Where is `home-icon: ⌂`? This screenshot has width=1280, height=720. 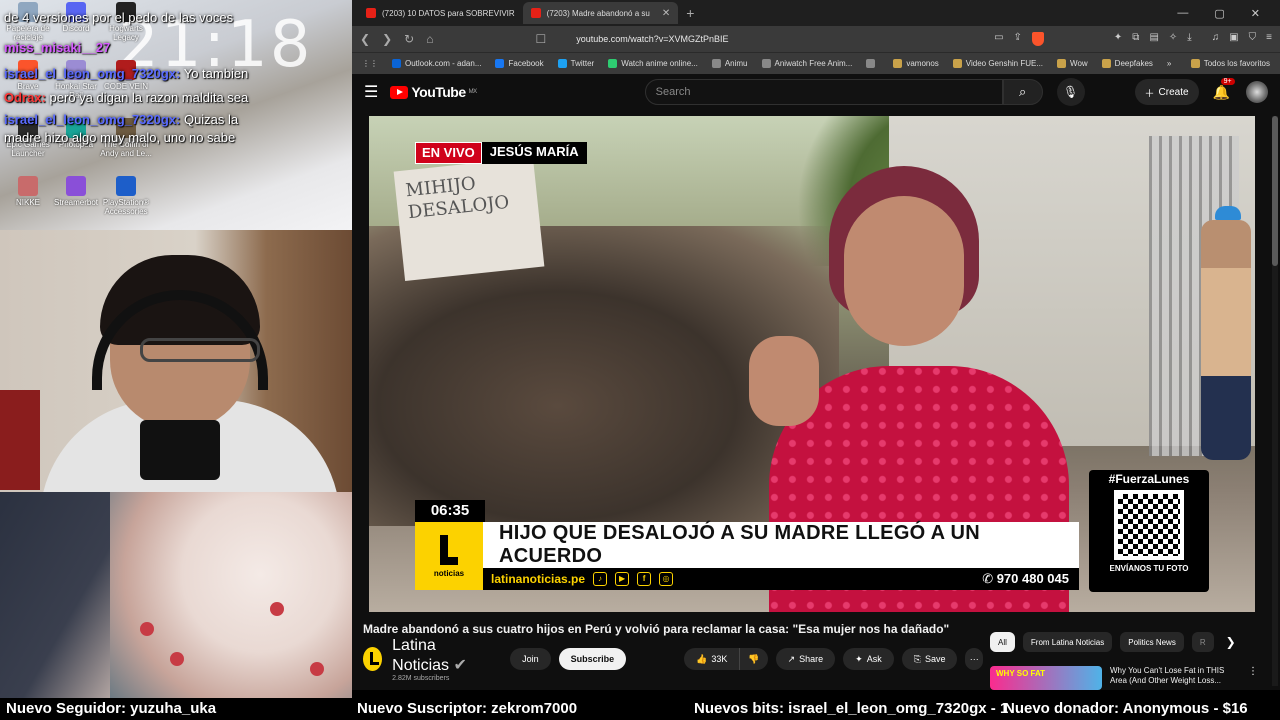 home-icon: ⌂ is located at coordinates (429, 39).